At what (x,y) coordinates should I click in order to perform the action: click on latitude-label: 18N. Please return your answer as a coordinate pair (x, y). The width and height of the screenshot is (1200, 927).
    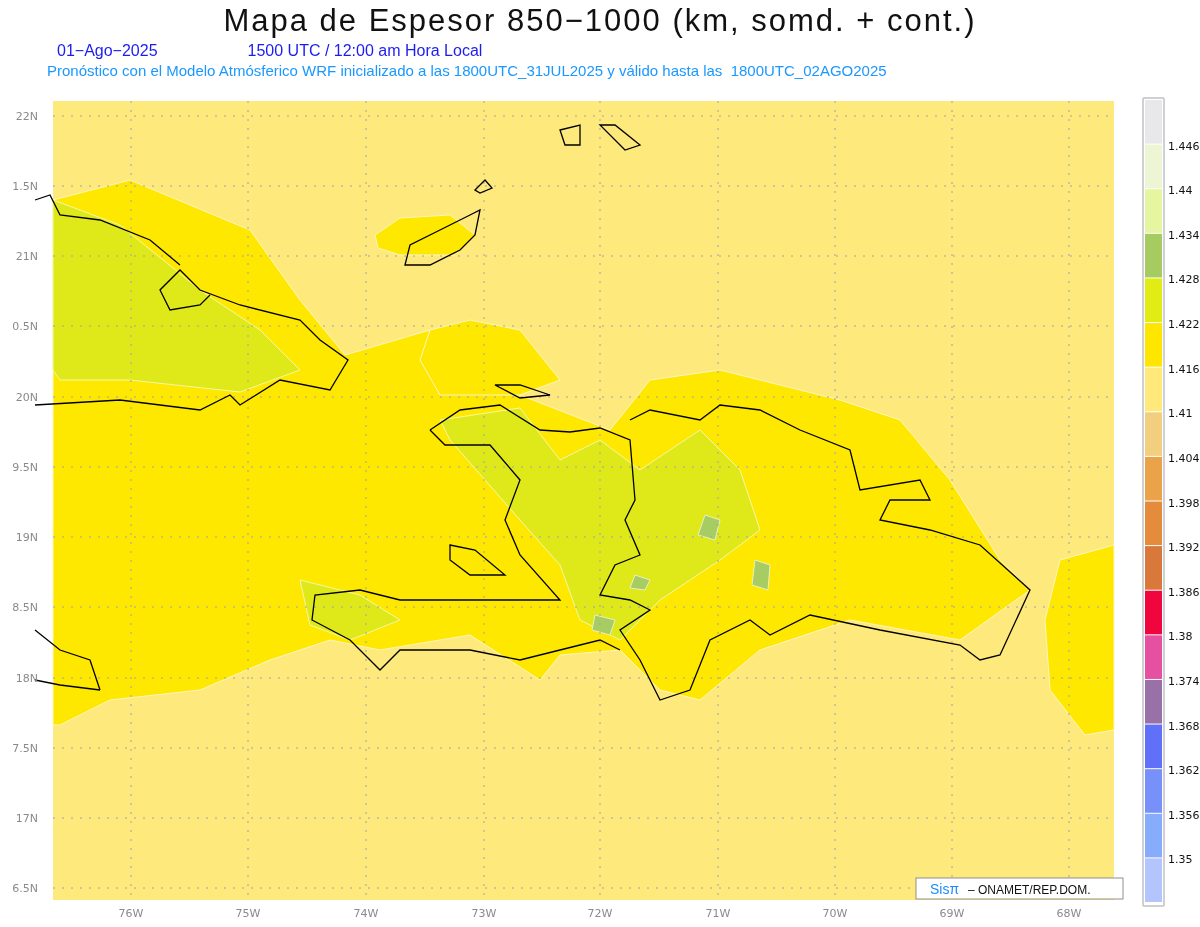
    Looking at the image, I should click on (26, 678).